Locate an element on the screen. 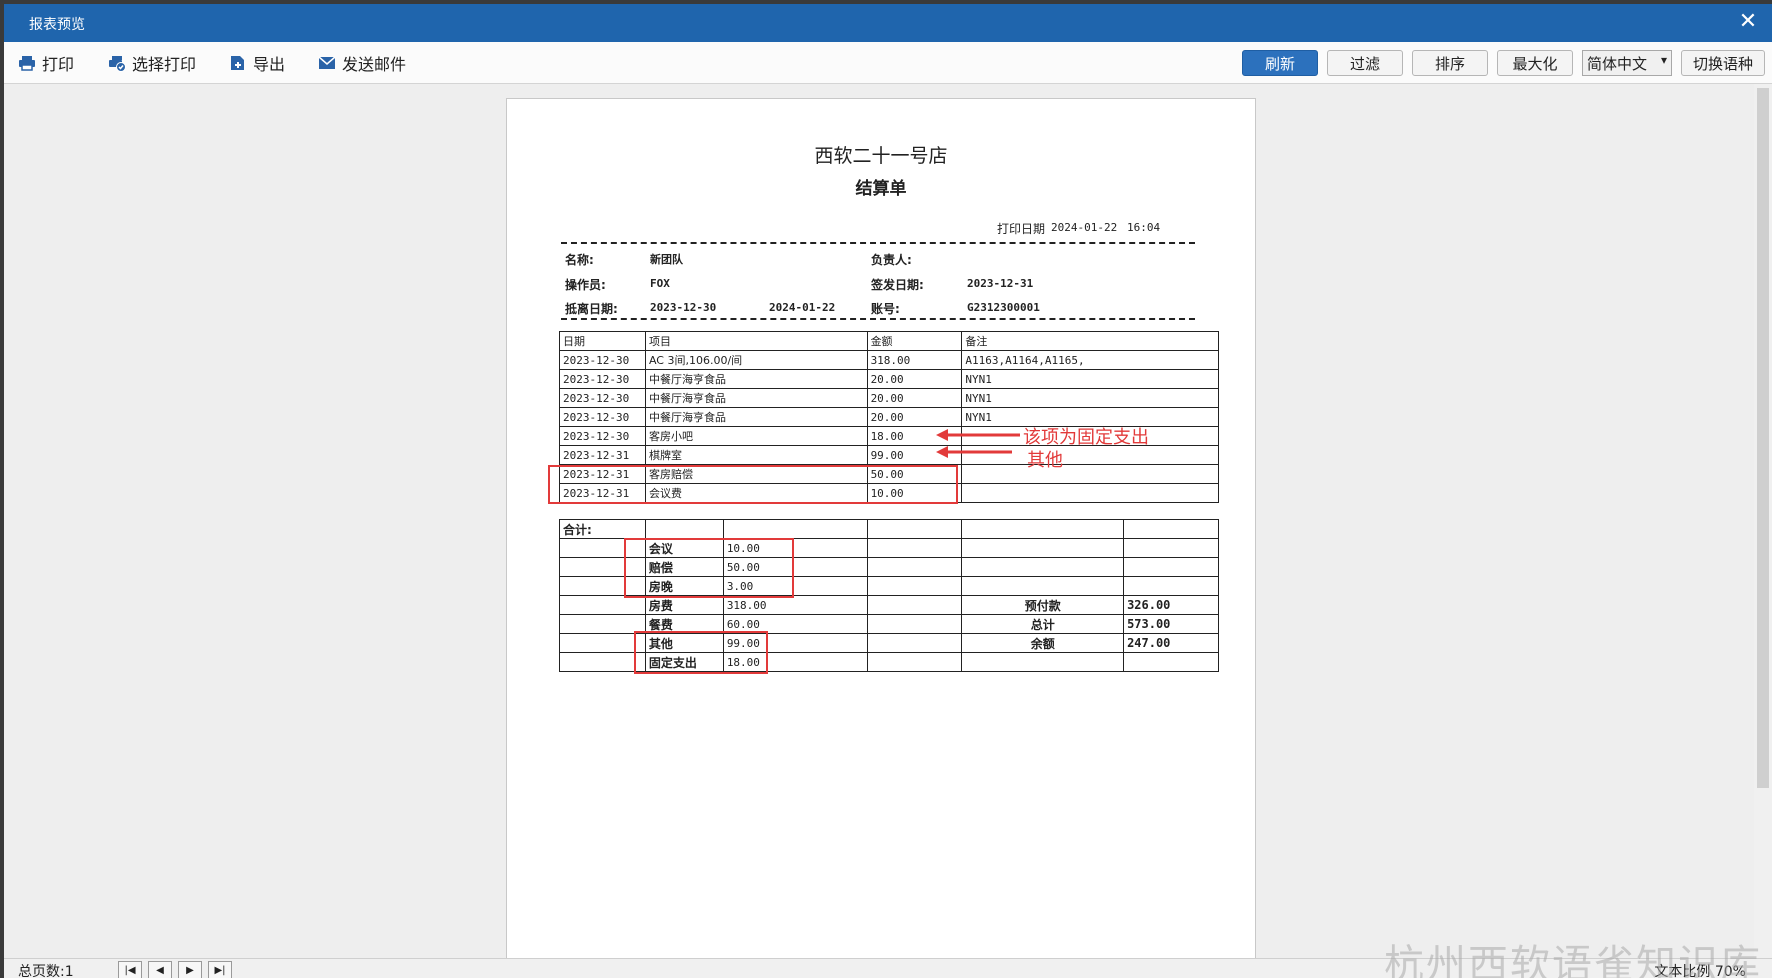 The height and width of the screenshot is (978, 1772). name-value: 新团队 is located at coordinates (666, 259).